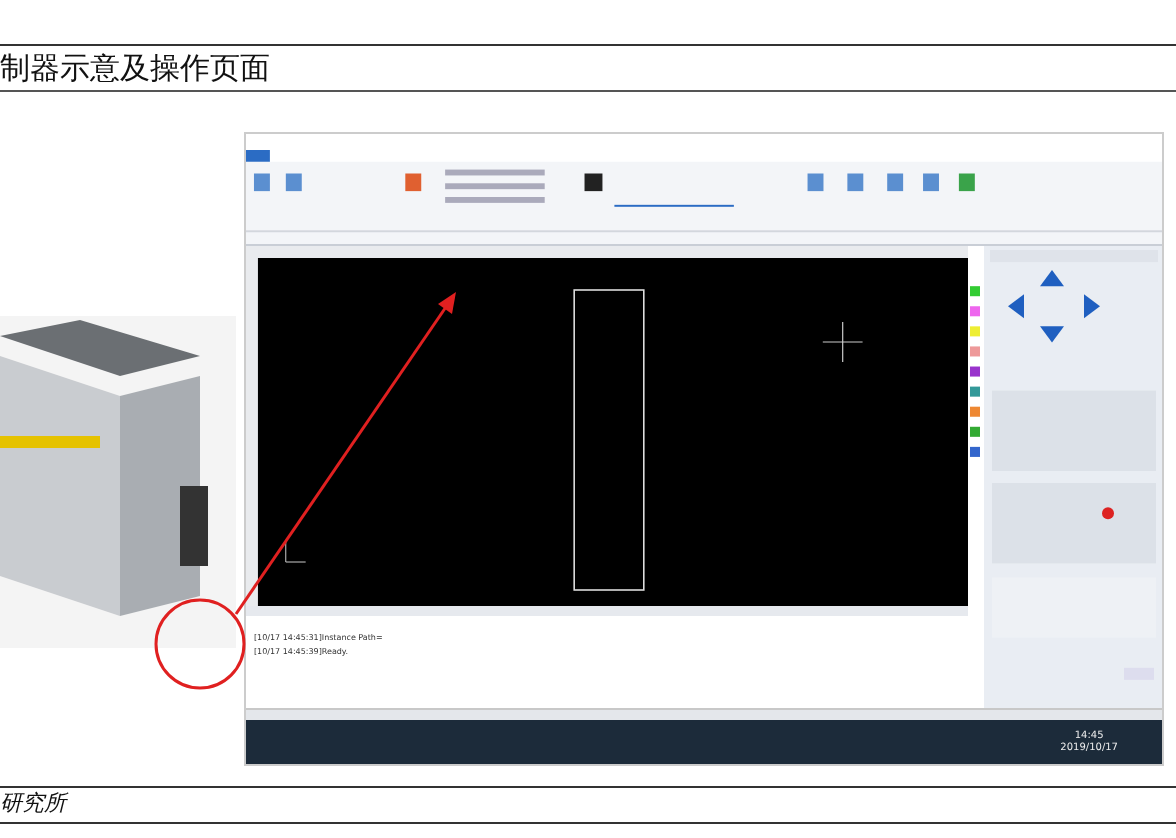 The image size is (1176, 838). I want to click on footer-text: 研究所, so click(33, 804).